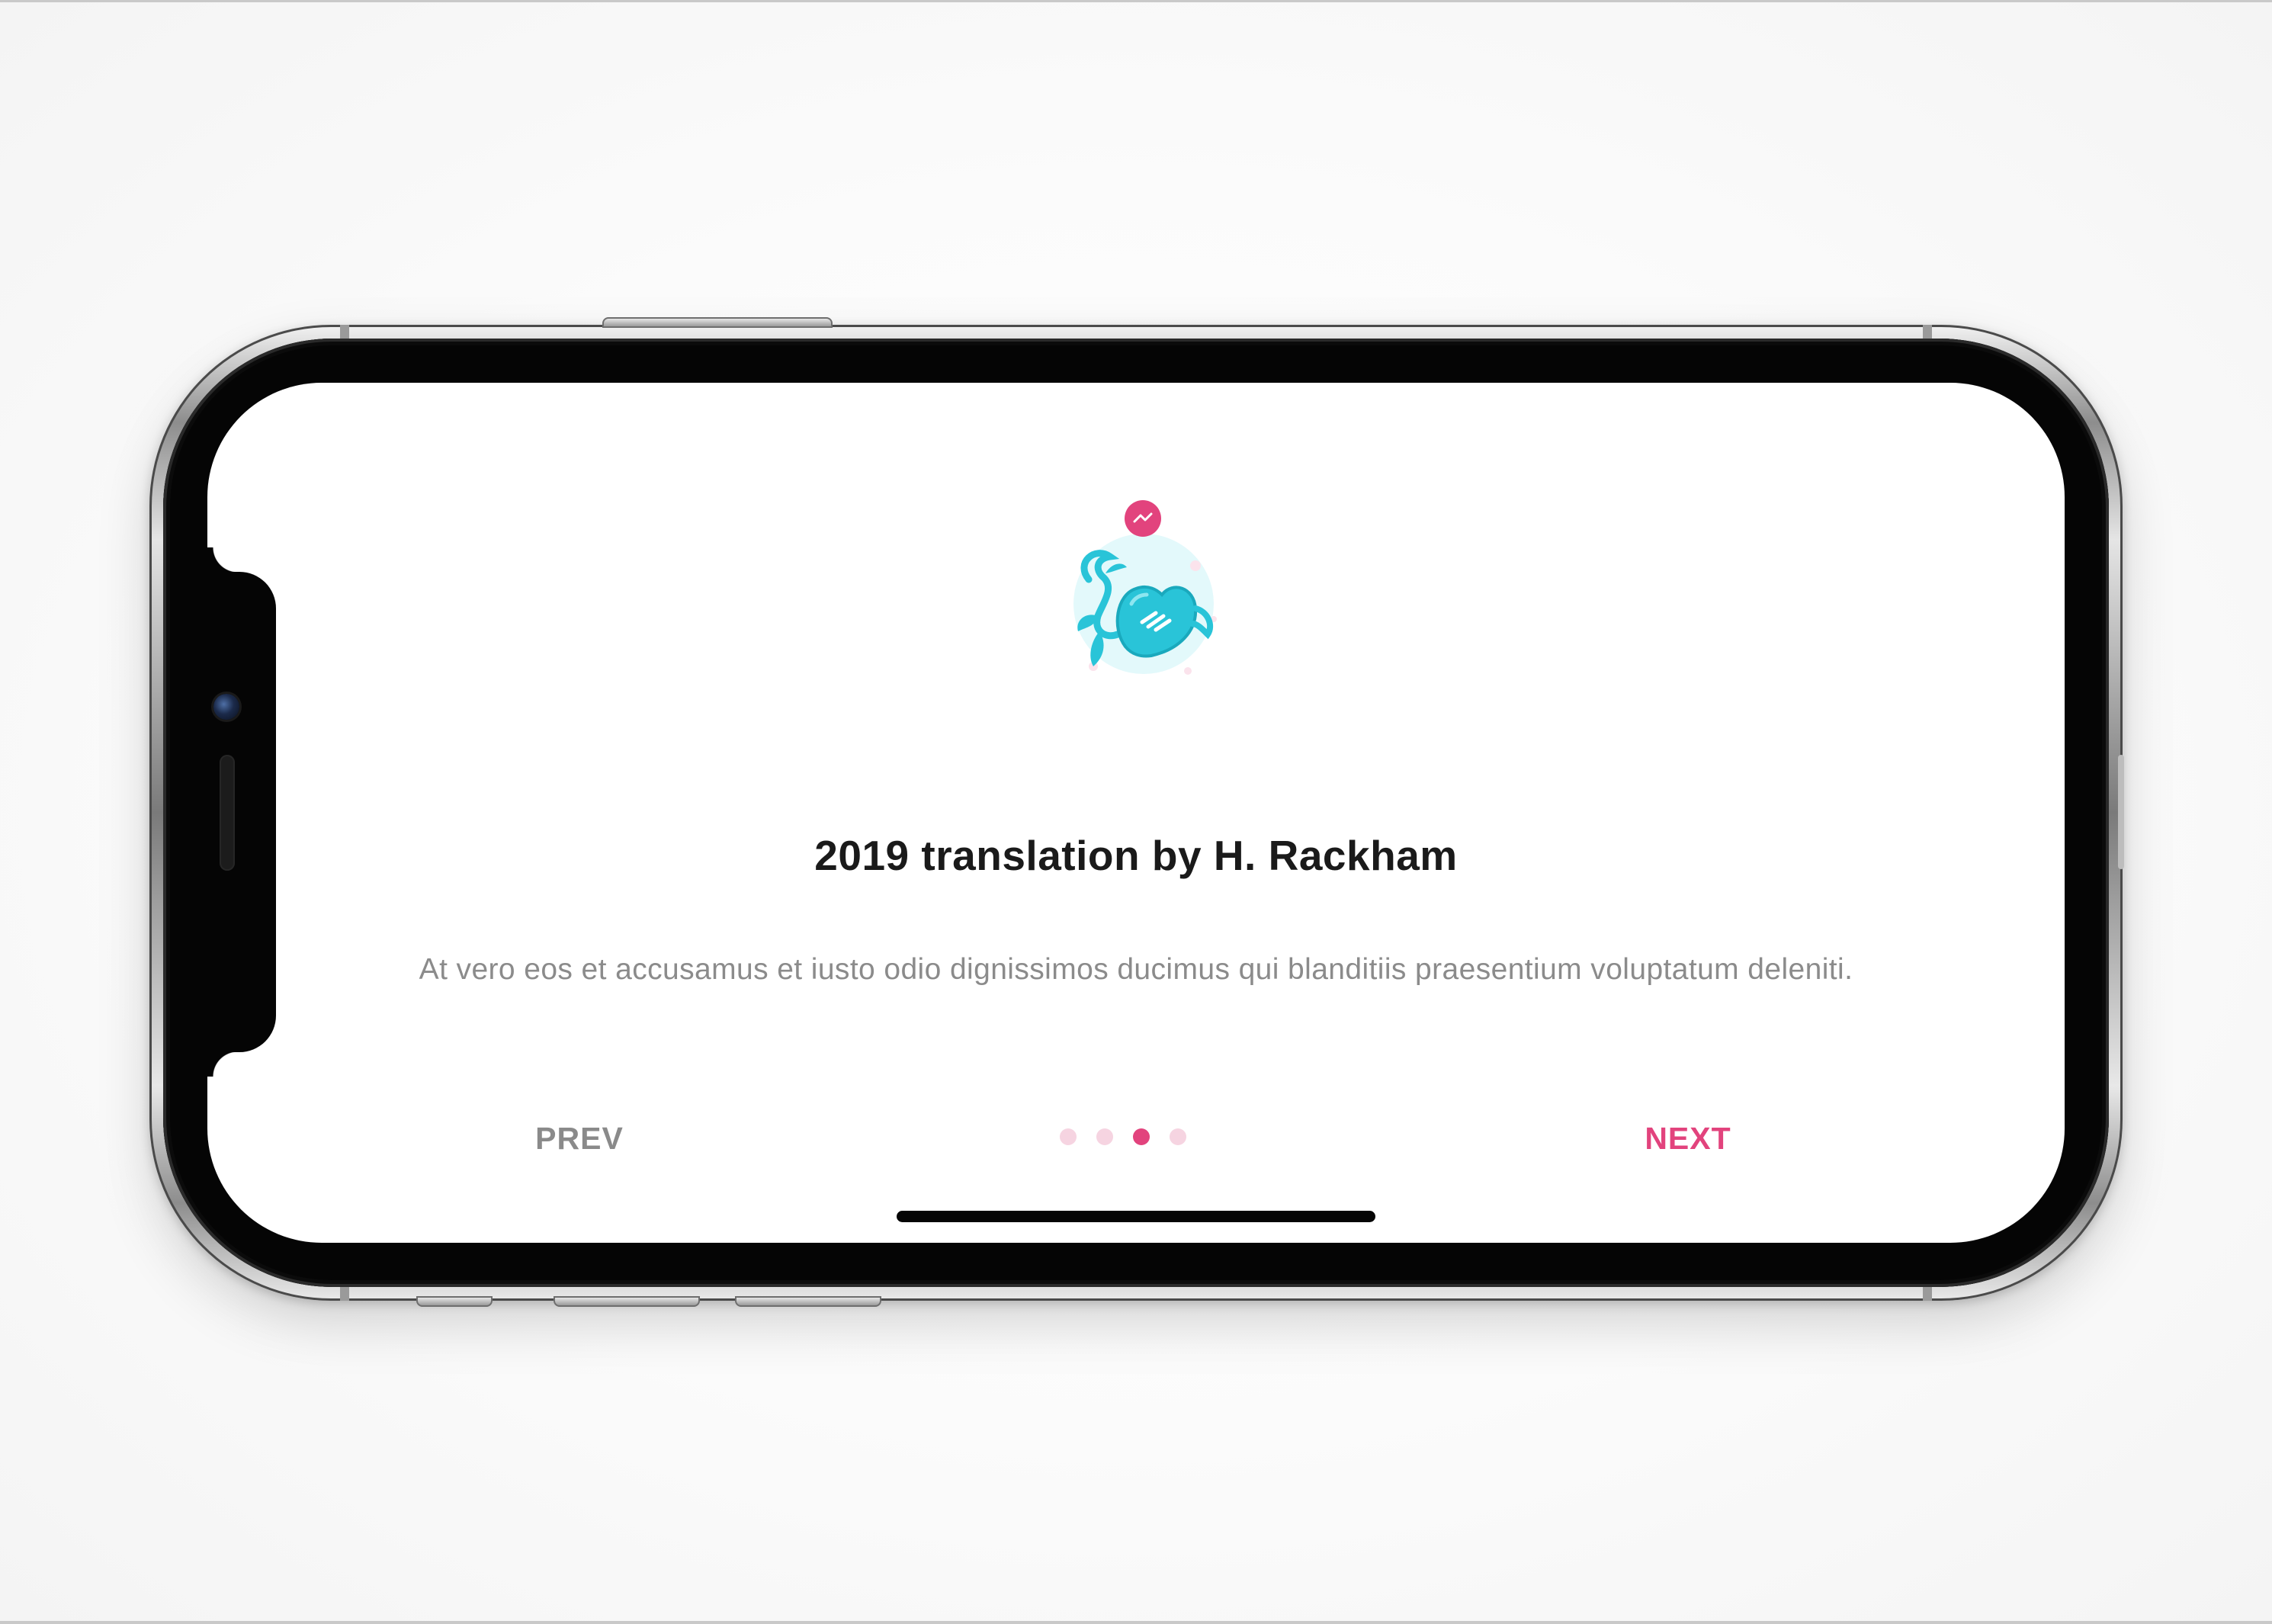 Image resolution: width=2272 pixels, height=1624 pixels. What do you see at coordinates (226, 707) in the screenshot?
I see `front-camera` at bounding box center [226, 707].